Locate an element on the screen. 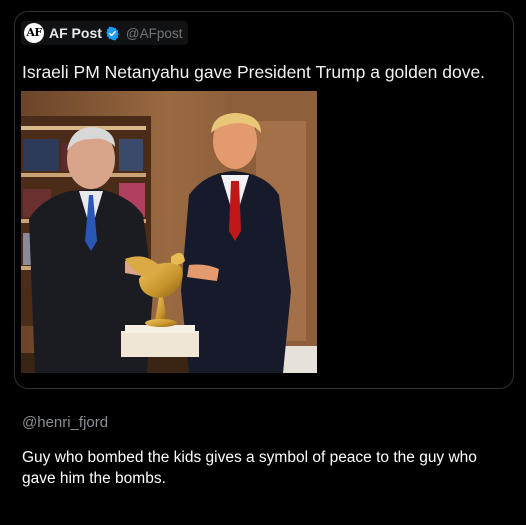 The height and width of the screenshot is (525, 526). author-handle: @AFpost is located at coordinates (154, 33).